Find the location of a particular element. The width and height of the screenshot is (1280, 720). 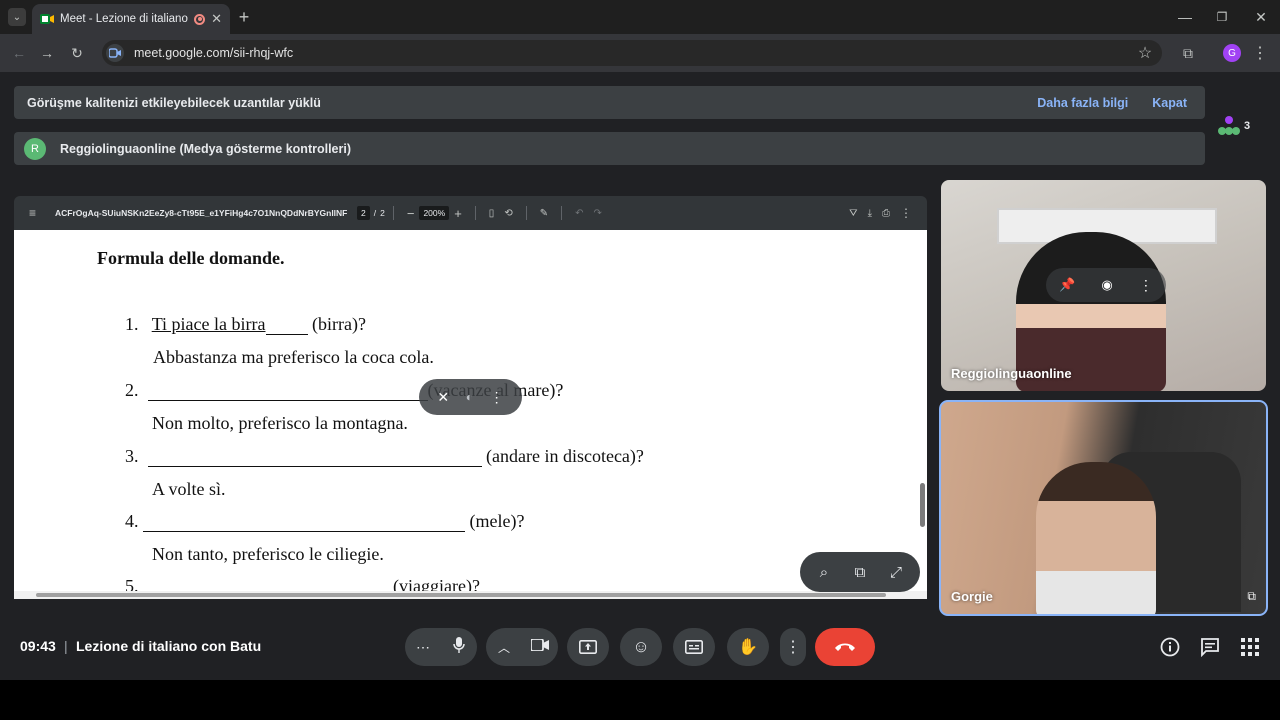

leave-call-button is located at coordinates (845, 647).